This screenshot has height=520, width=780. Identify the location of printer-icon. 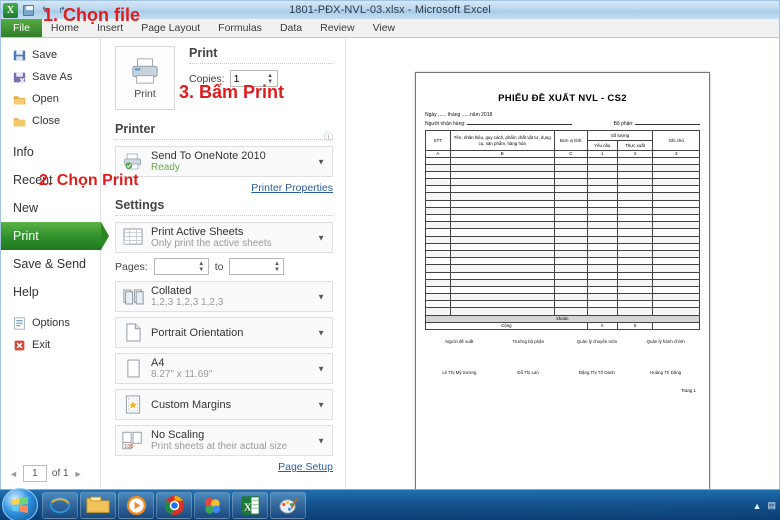
(145, 70).